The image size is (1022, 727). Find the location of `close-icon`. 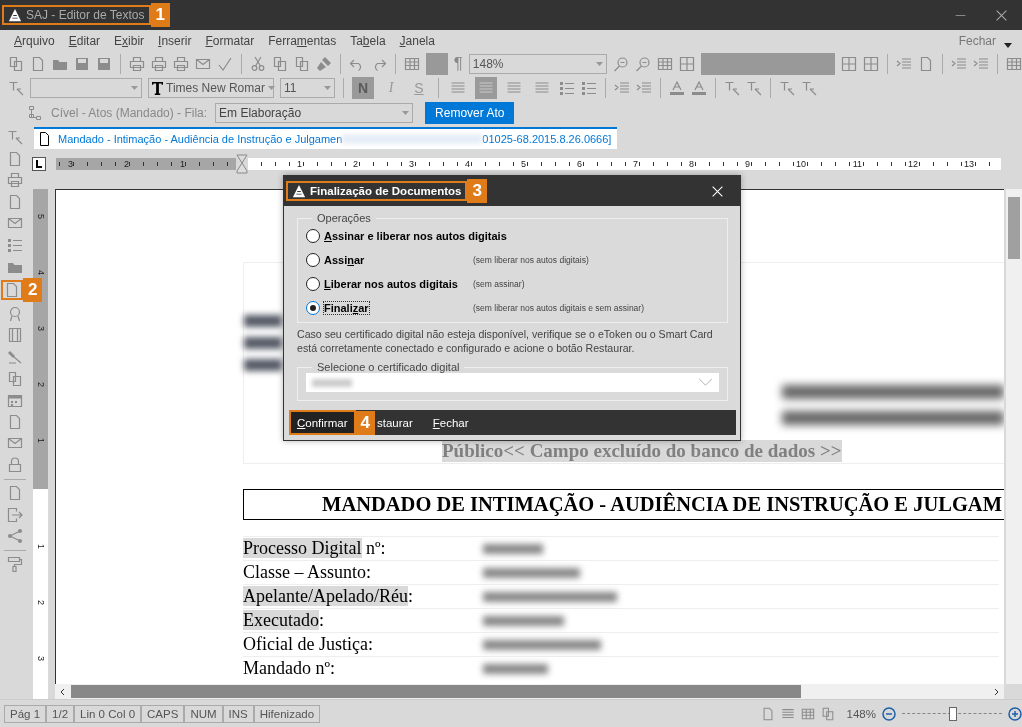

close-icon is located at coordinates (1001, 15).